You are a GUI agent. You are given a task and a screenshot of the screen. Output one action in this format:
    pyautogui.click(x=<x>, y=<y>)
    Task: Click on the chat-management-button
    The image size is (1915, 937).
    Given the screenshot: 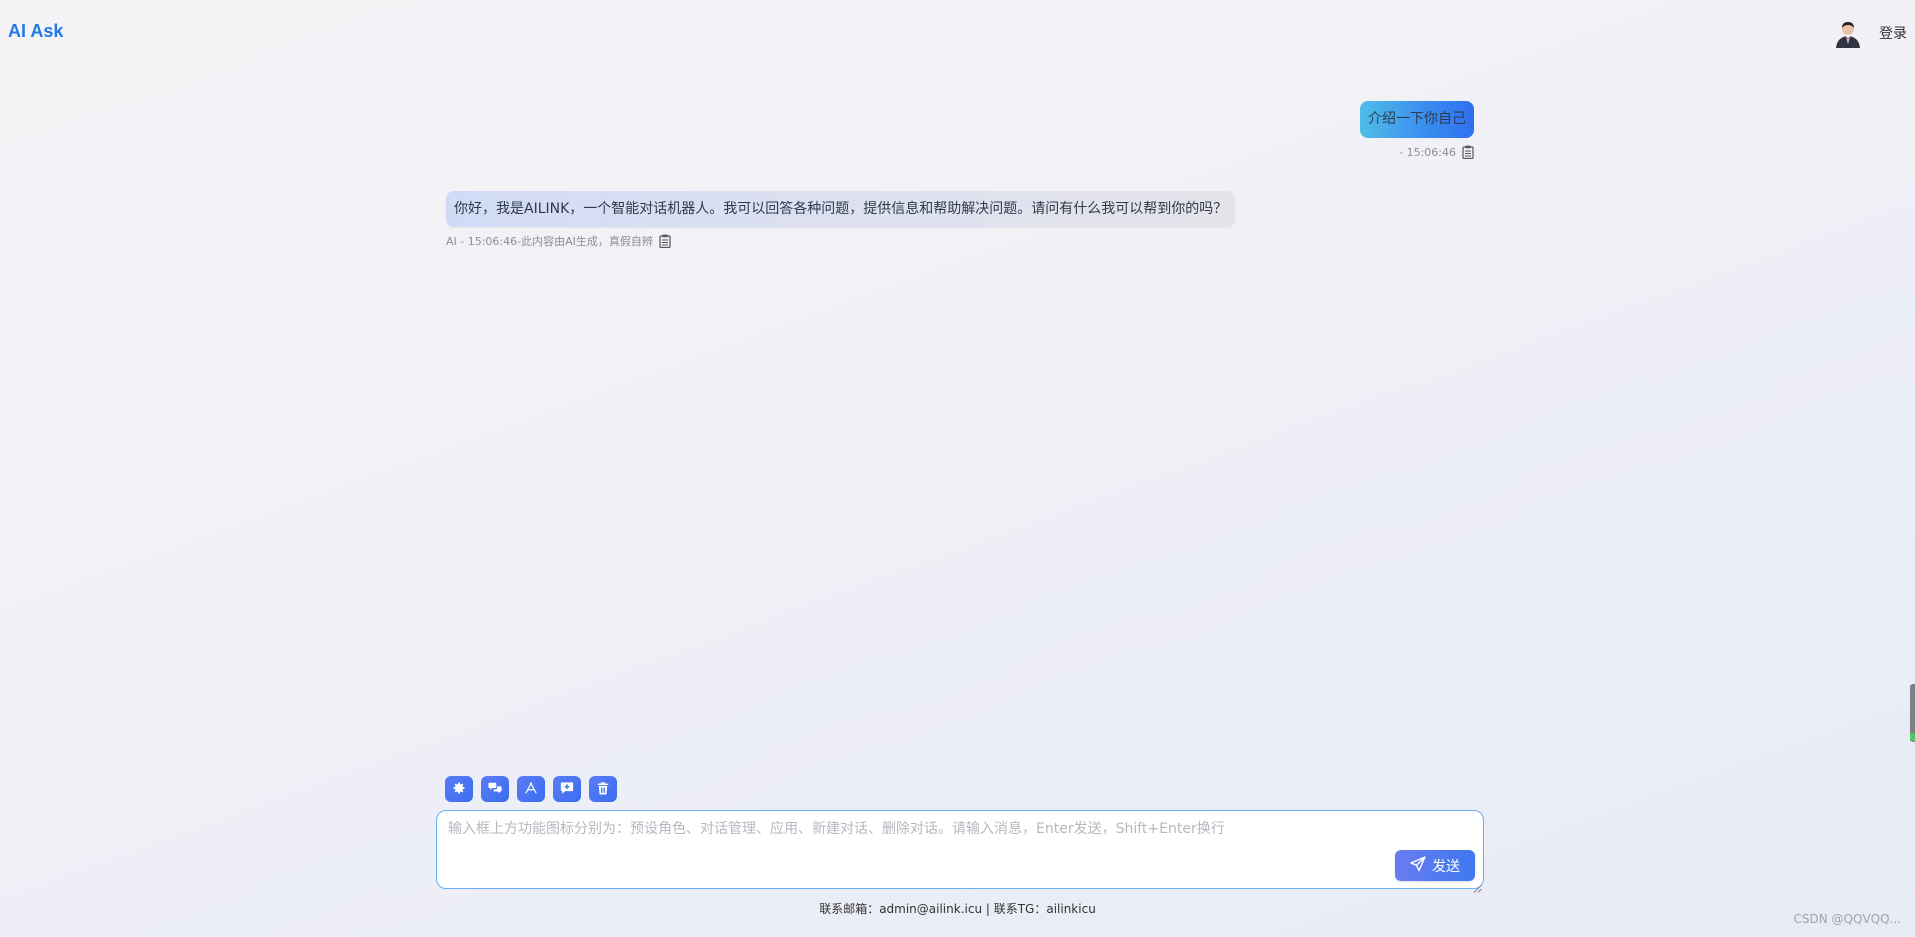 What is the action you would take?
    pyautogui.click(x=495, y=789)
    